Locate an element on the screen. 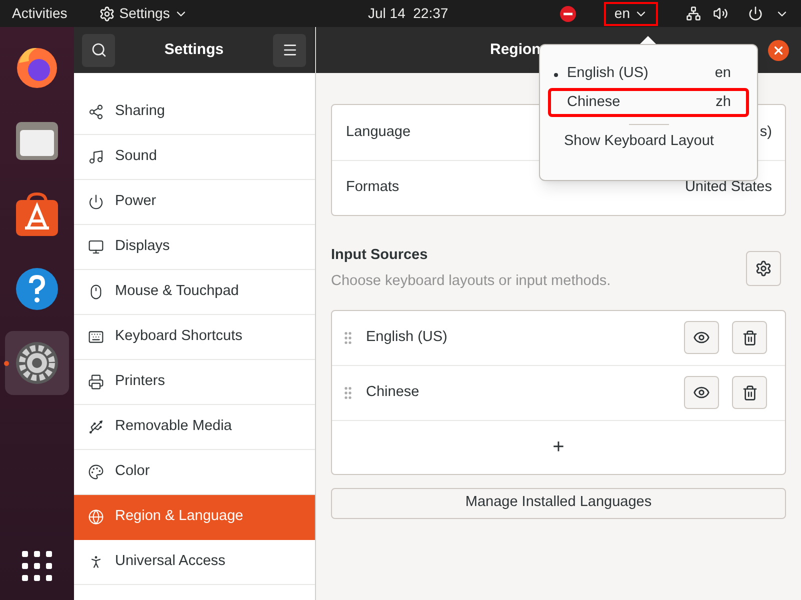 This screenshot has width=801, height=600. keyboard-icon is located at coordinates (96, 337).